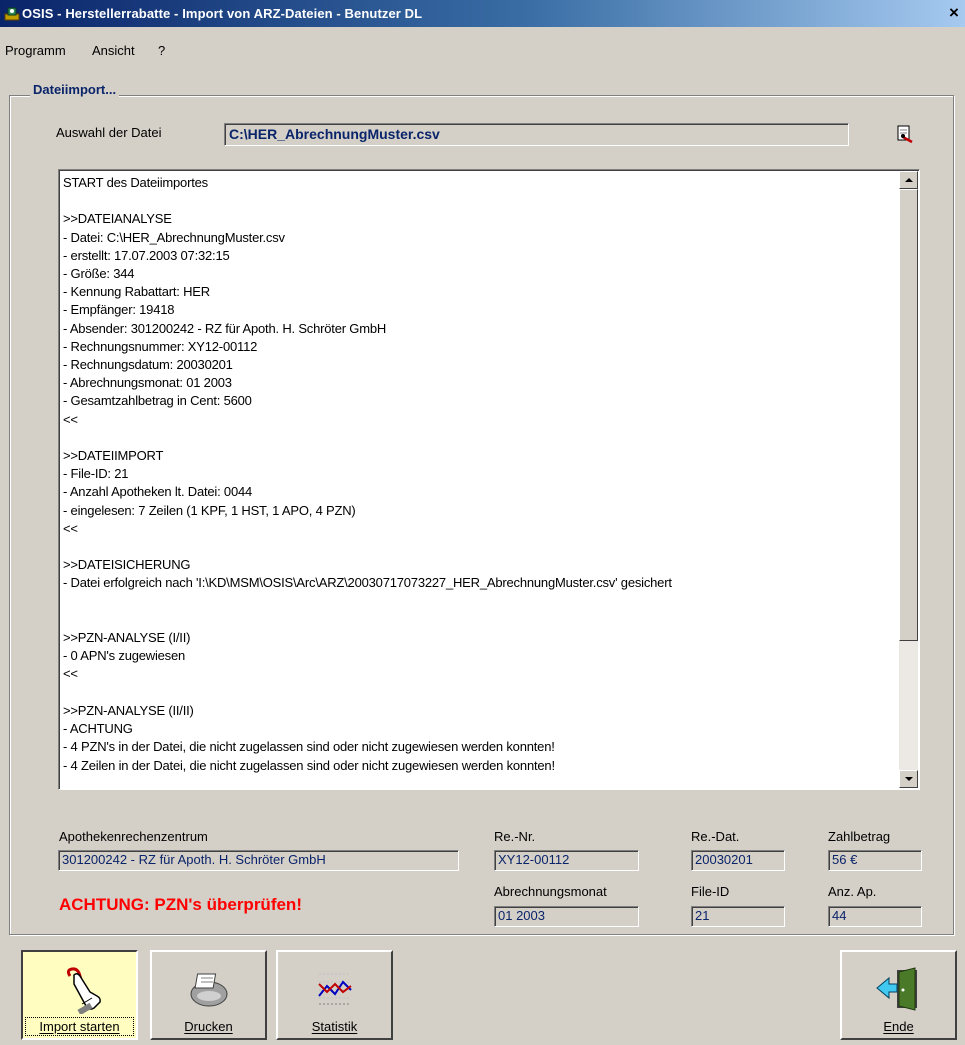 Image resolution: width=965 pixels, height=1045 pixels. I want to click on log-line: - Abrechnungsmonat: 01 2003, so click(147, 383).